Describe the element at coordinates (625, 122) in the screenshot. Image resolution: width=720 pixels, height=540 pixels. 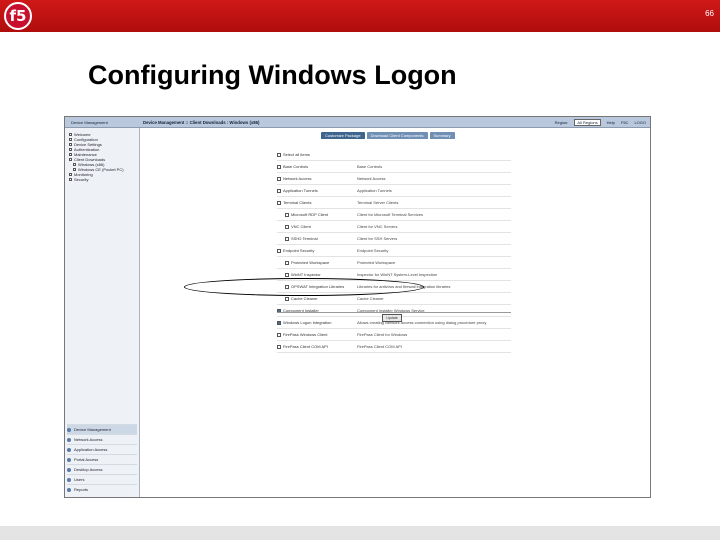
I see `f5c-link: F5C` at that location.